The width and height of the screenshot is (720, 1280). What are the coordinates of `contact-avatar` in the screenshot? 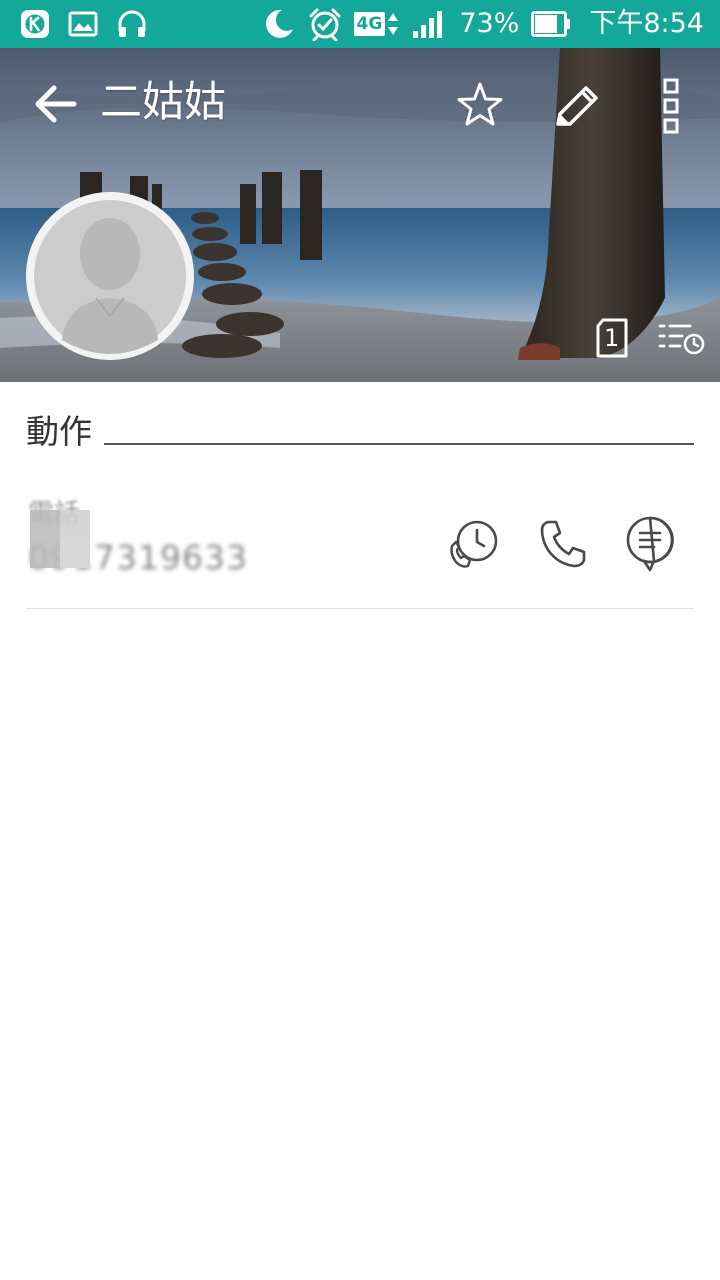 It's located at (110, 276).